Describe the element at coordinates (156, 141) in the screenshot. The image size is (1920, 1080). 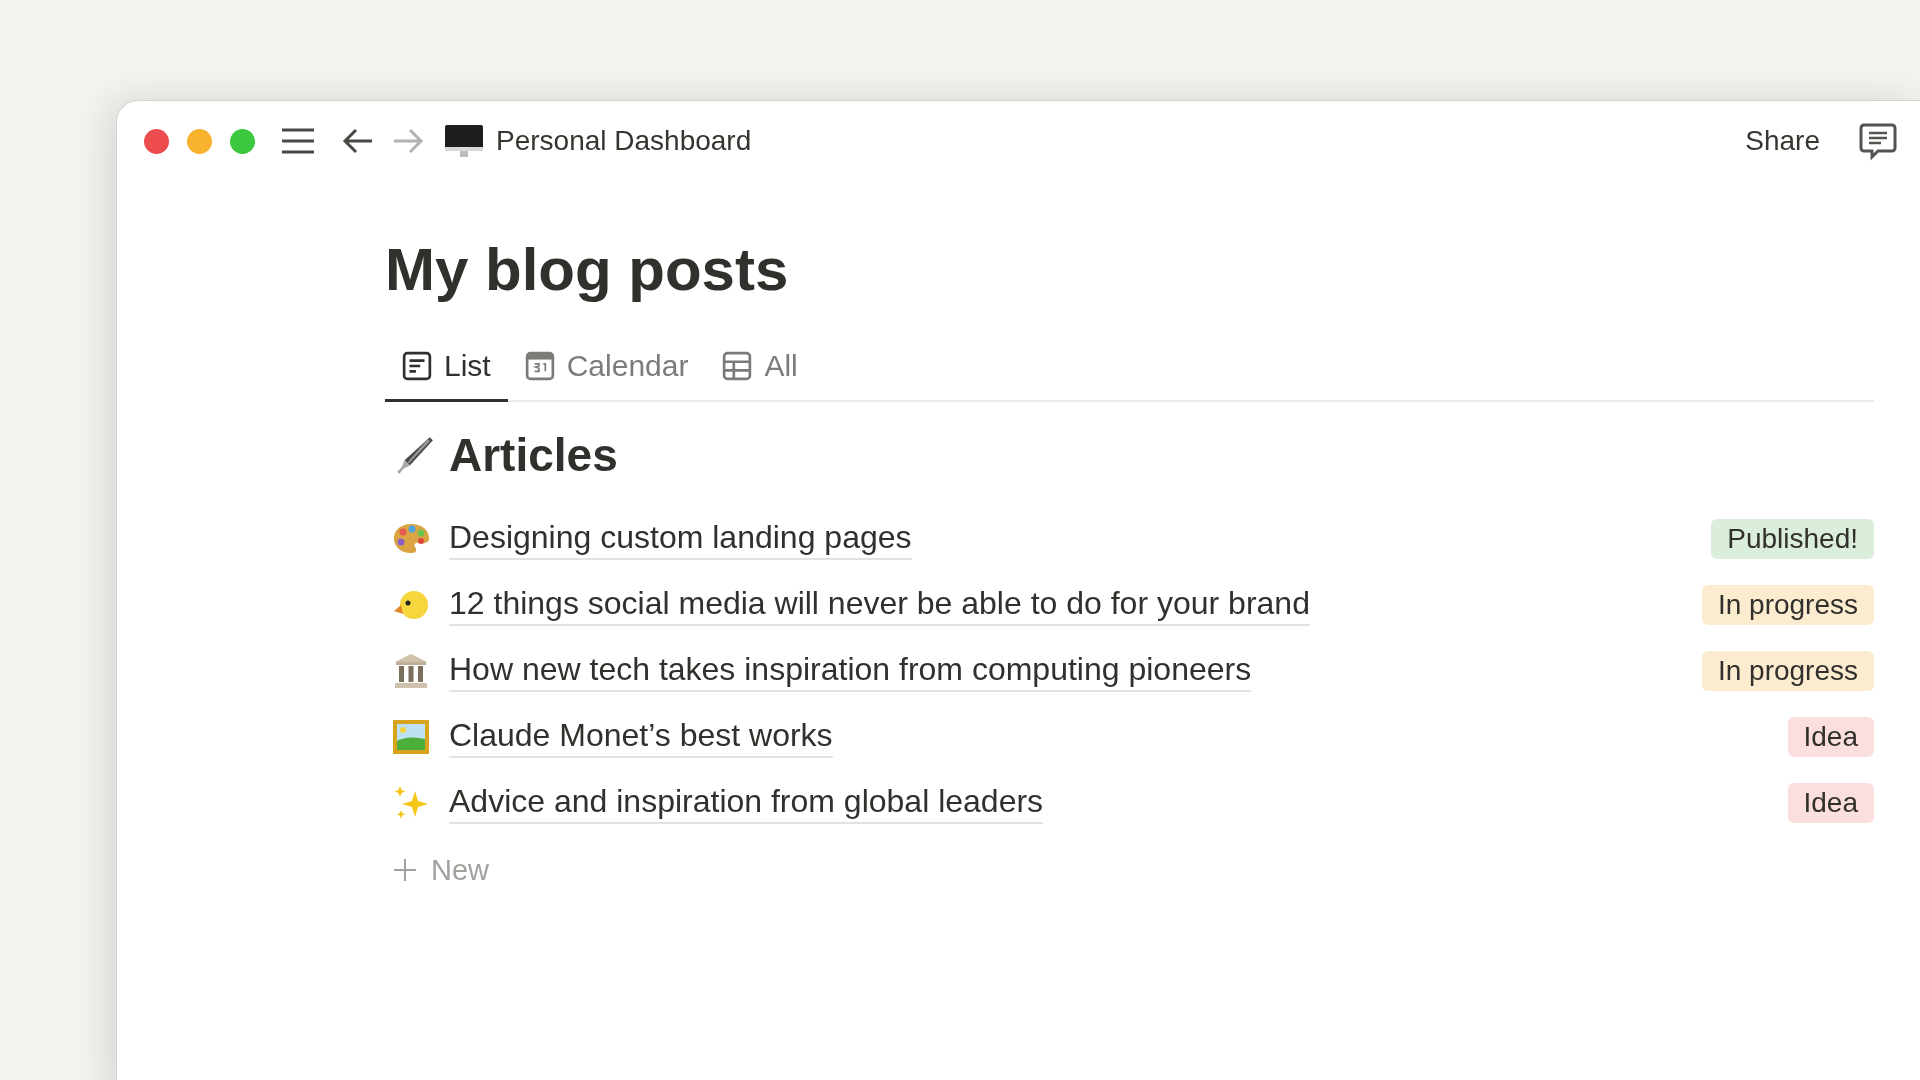
I see `close-button` at that location.